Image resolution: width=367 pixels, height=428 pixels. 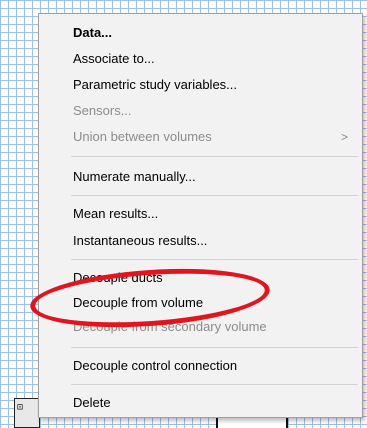 What do you see at coordinates (200, 403) in the screenshot?
I see `menu-item-delete: Delete` at bounding box center [200, 403].